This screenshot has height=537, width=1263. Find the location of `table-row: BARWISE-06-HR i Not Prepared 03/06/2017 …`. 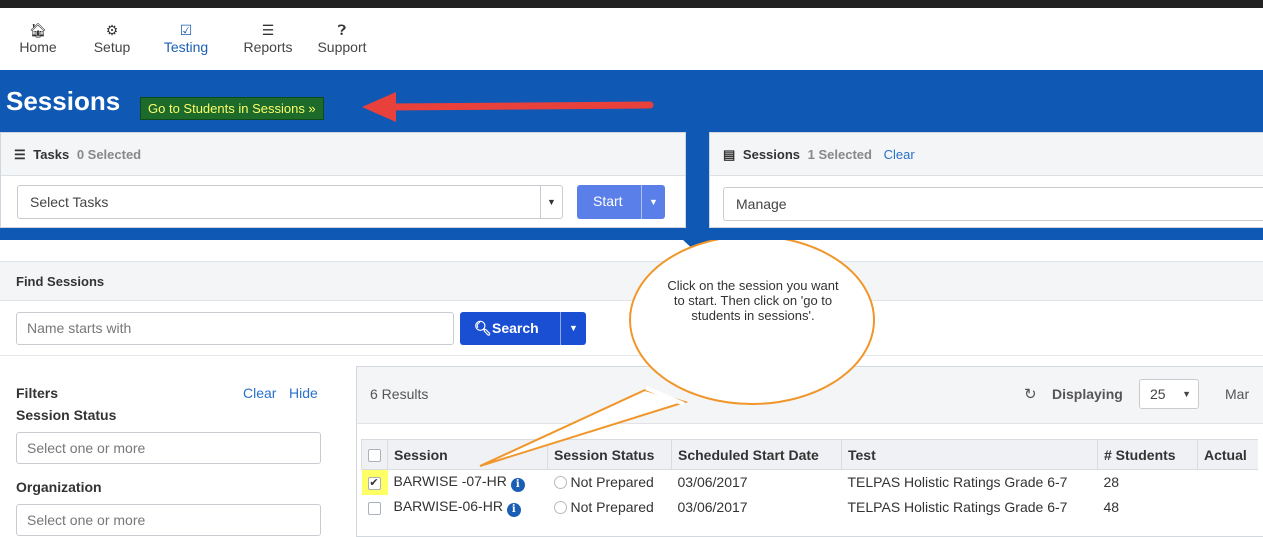

table-row: BARWISE-06-HR i Not Prepared 03/06/2017 … is located at coordinates (810, 507).